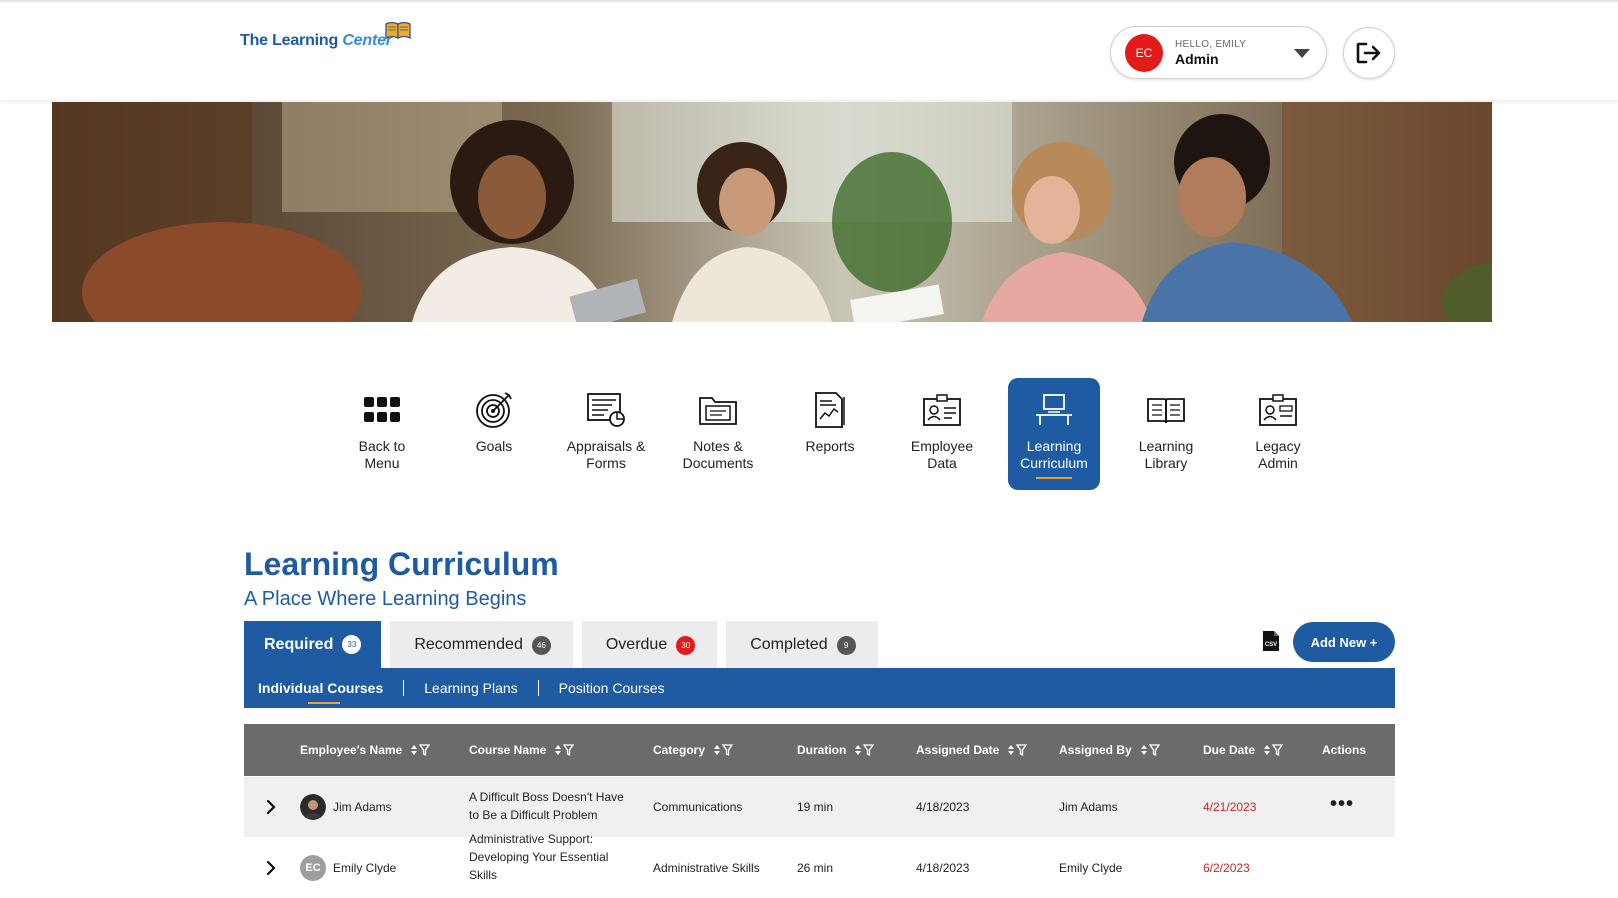 The width and height of the screenshot is (1618, 898). What do you see at coordinates (362, 807) in the screenshot?
I see `employee-name: Jim Adams` at bounding box center [362, 807].